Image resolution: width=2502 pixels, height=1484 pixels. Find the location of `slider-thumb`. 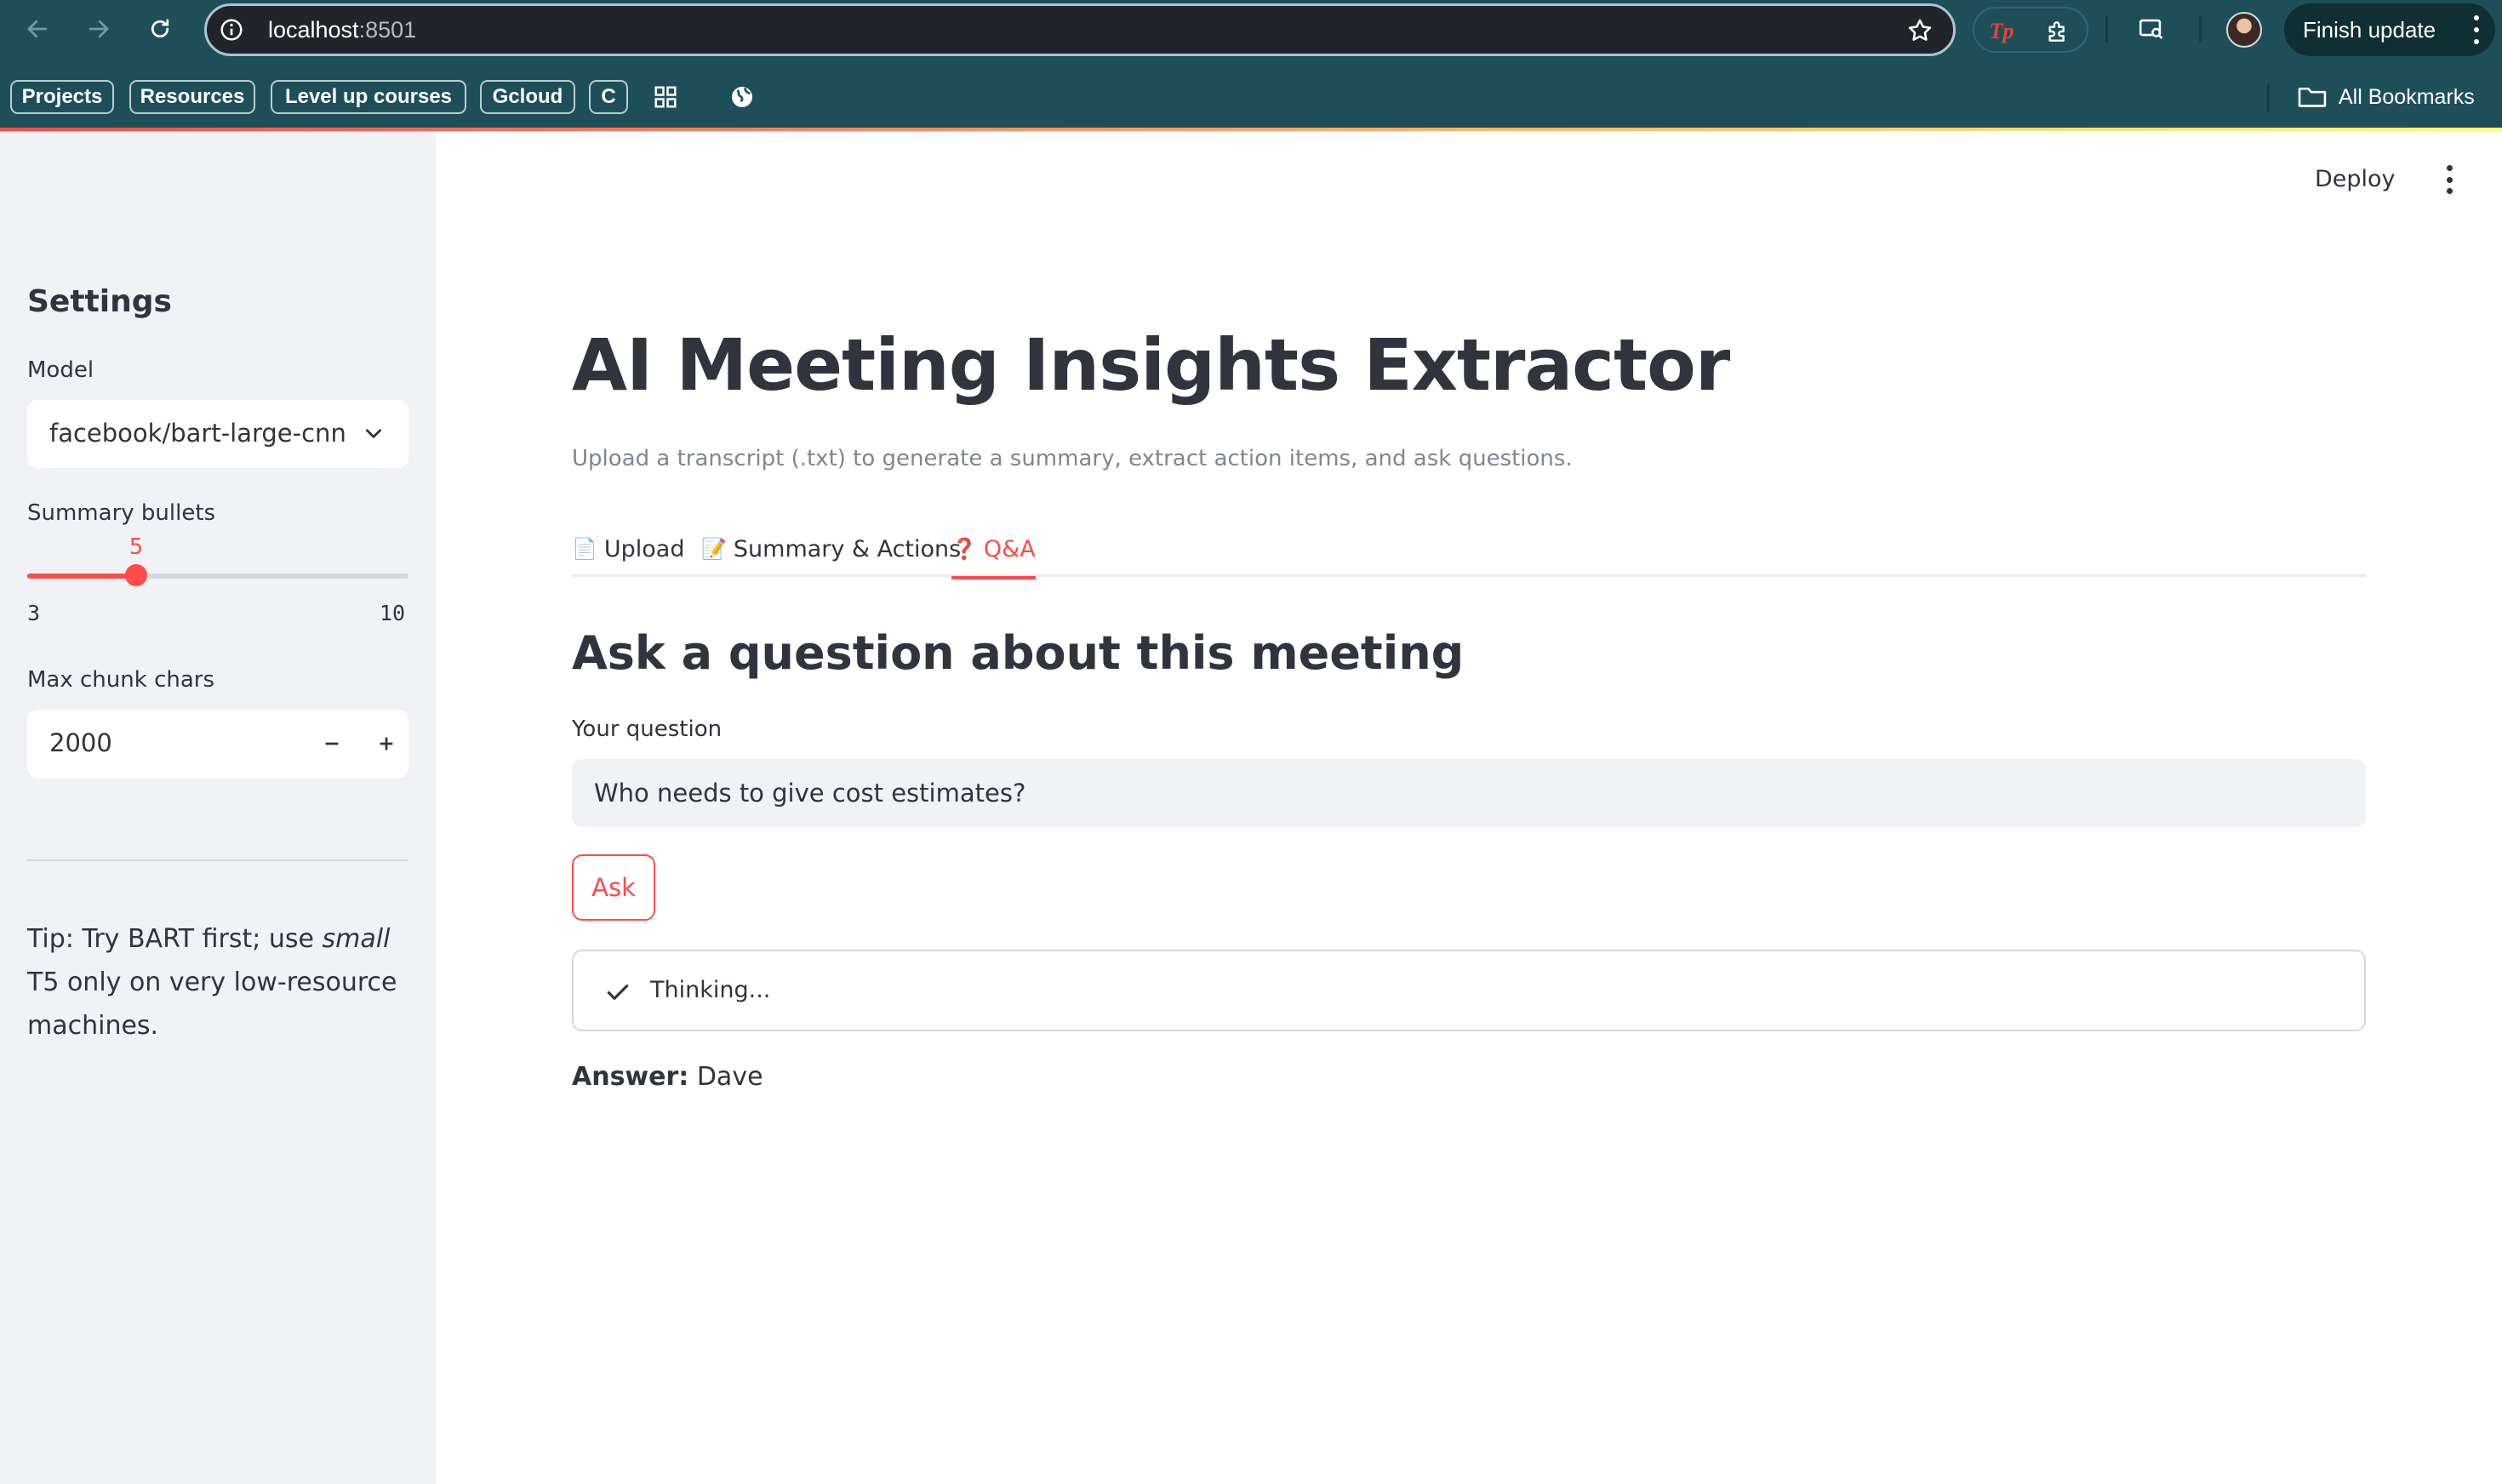

slider-thumb is located at coordinates (136, 575).